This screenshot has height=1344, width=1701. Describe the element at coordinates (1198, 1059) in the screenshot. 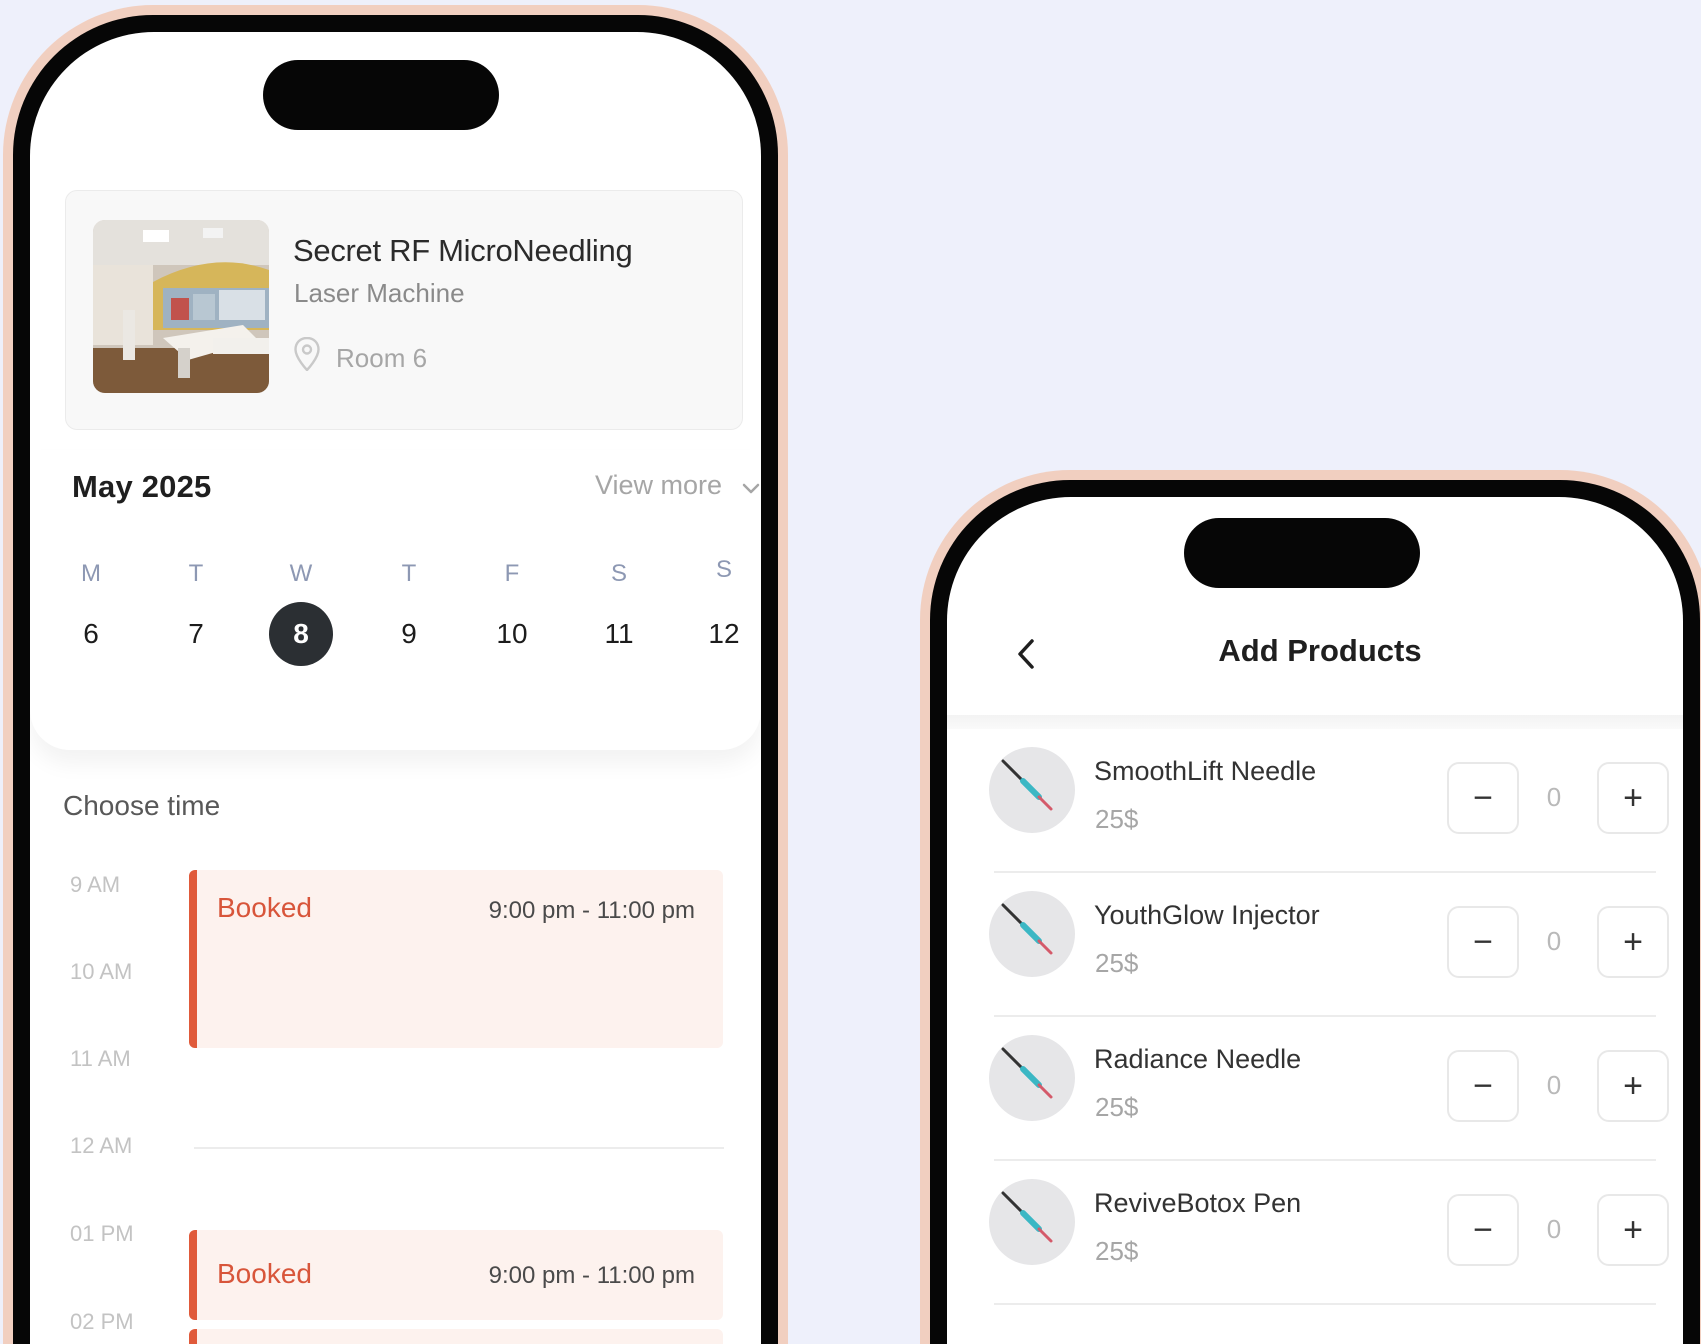

I see `product-name: Radiance Needle` at that location.